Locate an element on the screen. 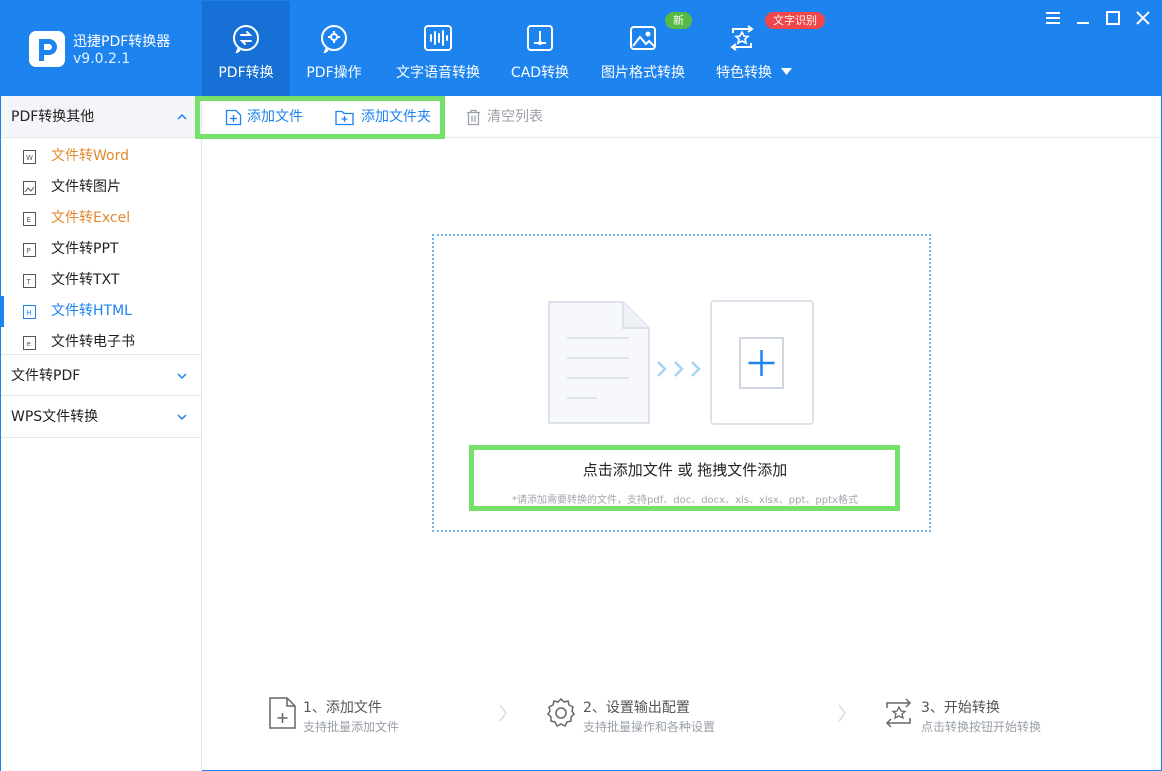 This screenshot has width=1162, height=771. sidebar-item-excel: E 文件转Excel is located at coordinates (101, 218).